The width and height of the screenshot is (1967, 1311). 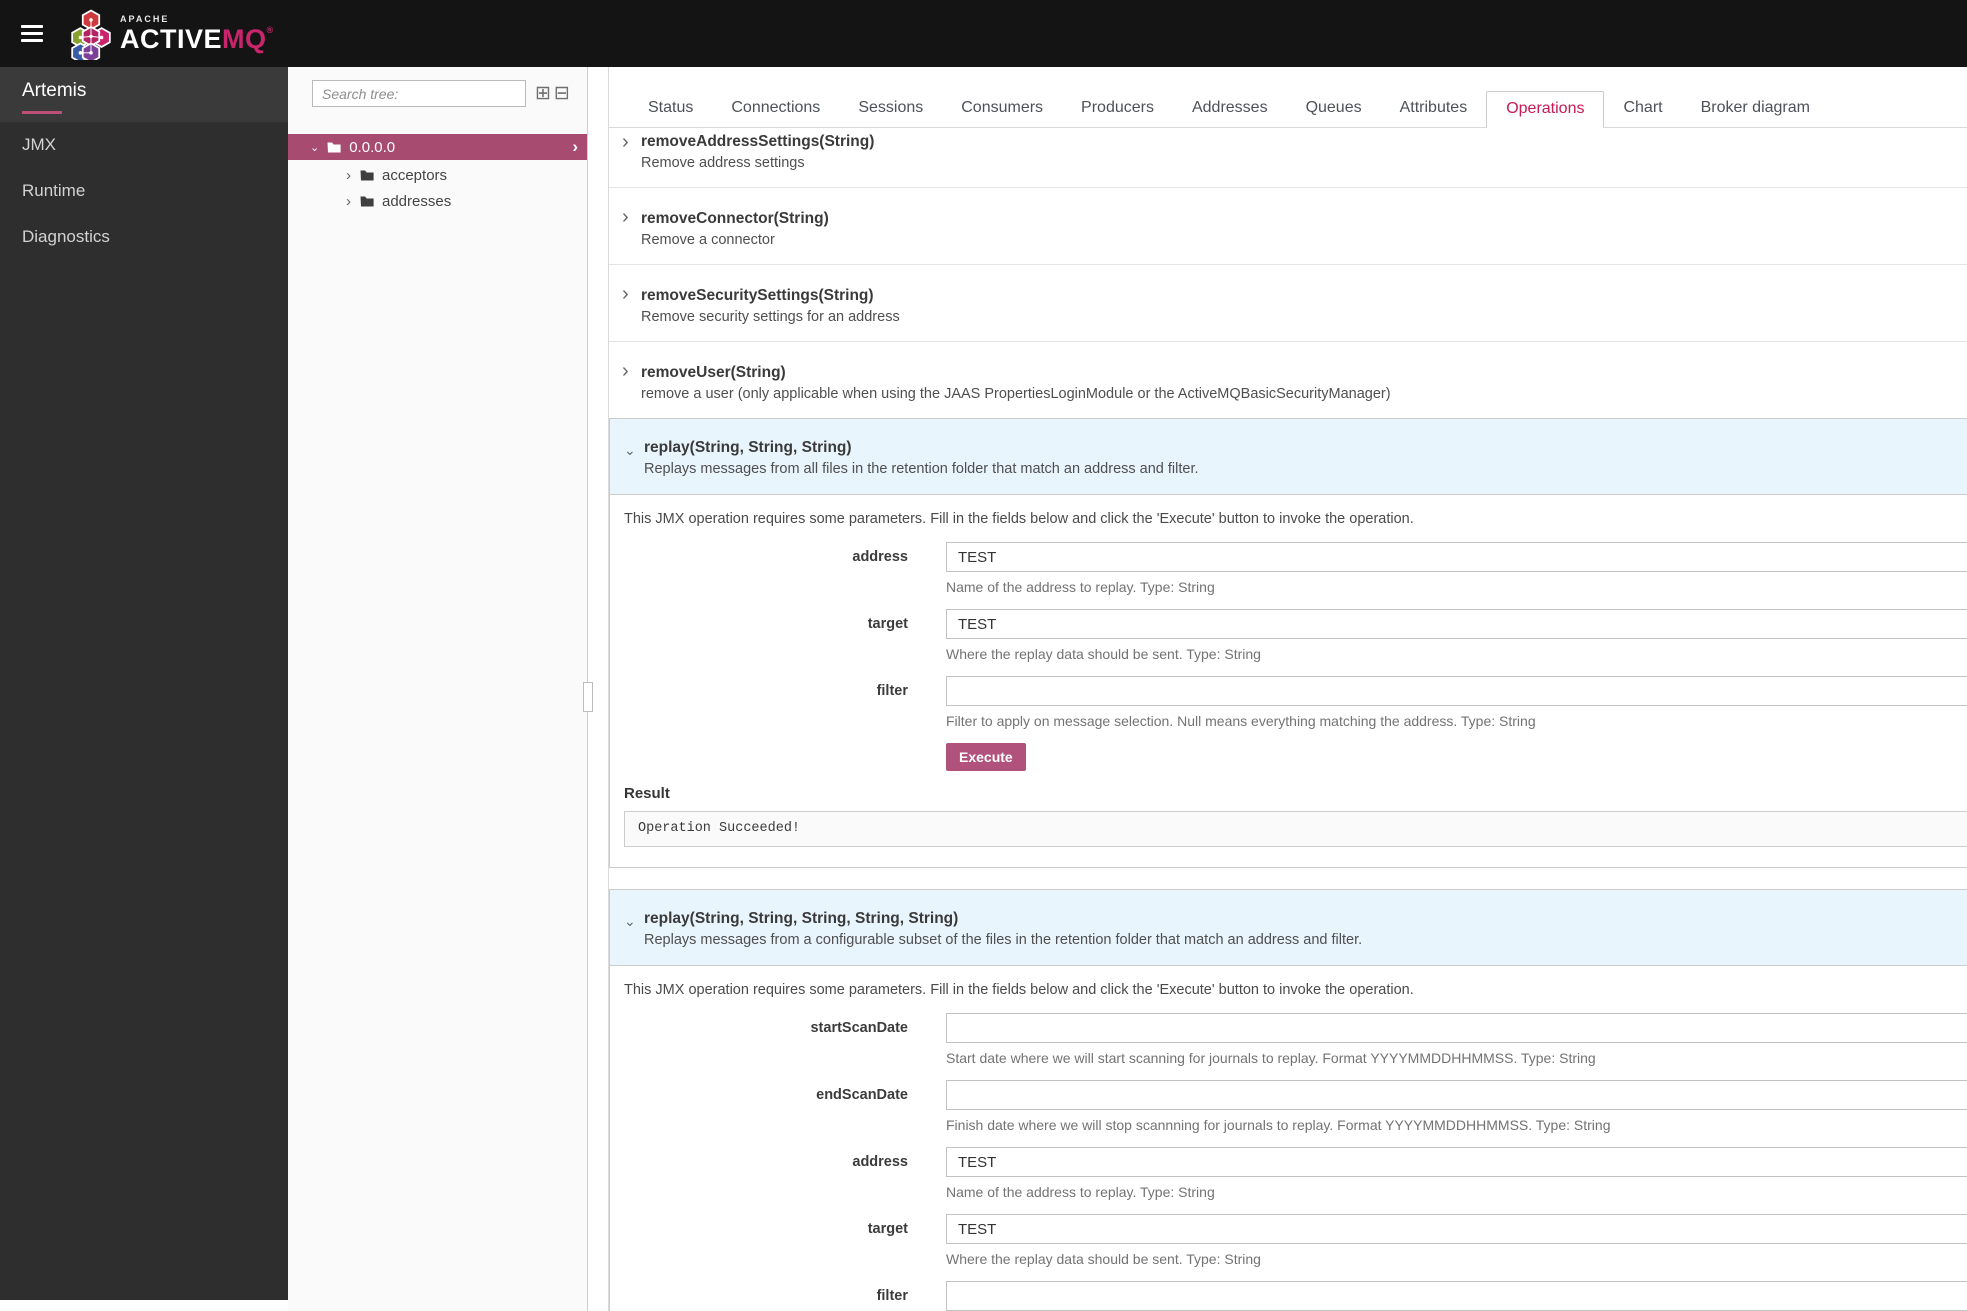 I want to click on search-input, so click(x=419, y=93).